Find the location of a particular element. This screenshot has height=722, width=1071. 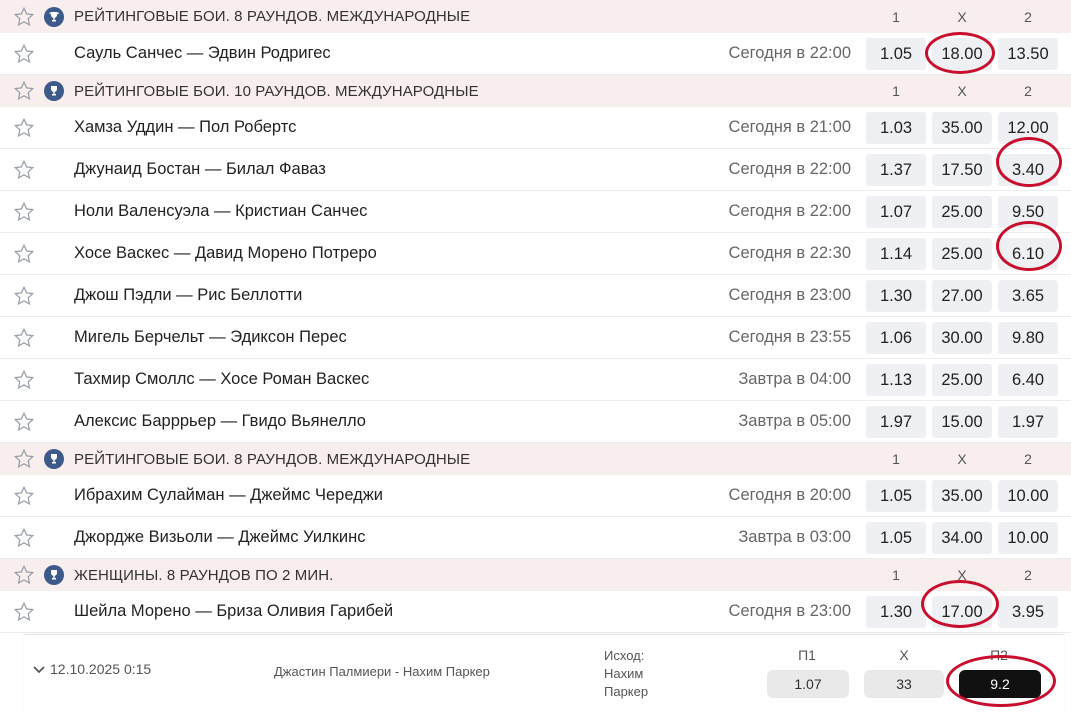

match-time: Сегодня в 20:00 is located at coordinates (789, 495).